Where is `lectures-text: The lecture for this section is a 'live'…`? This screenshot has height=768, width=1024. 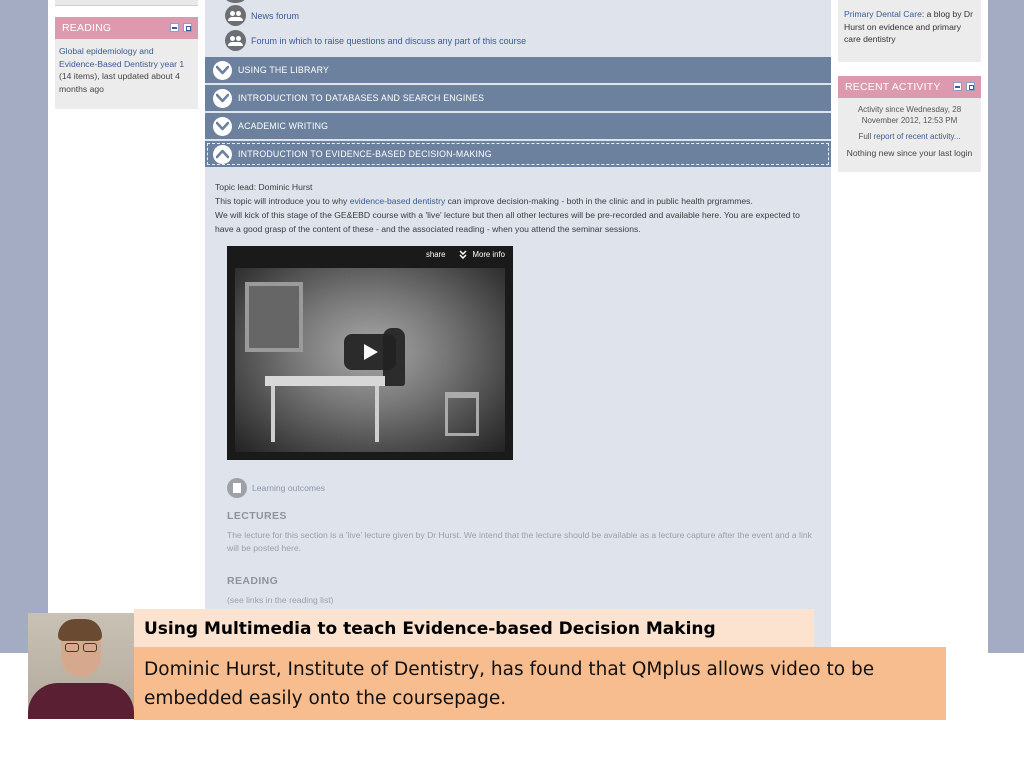 lectures-text: The lecture for this section is a 'live'… is located at coordinates (519, 541).